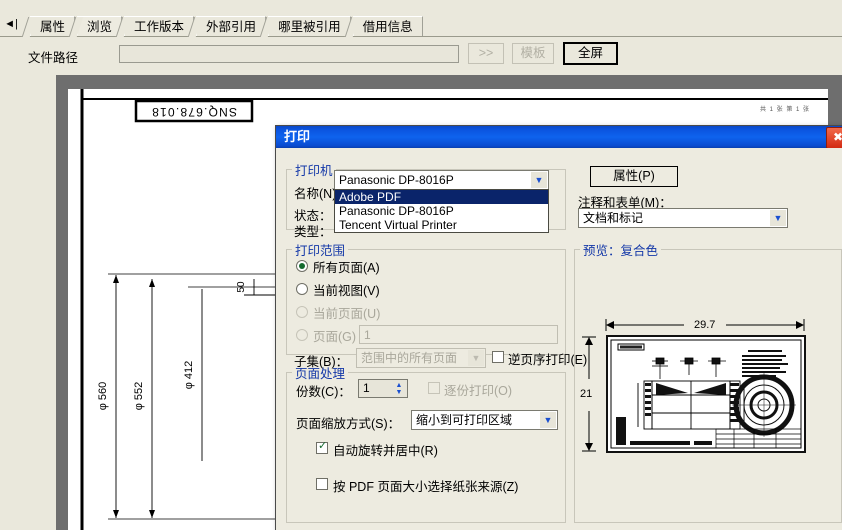 Image resolution: width=842 pixels, height=530 pixels. I want to click on printer-properties-button: 属性(P), so click(634, 176).